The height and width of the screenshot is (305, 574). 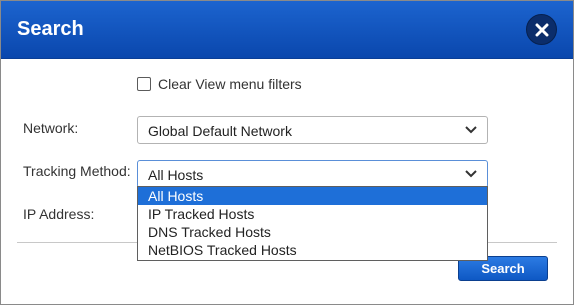 I want to click on clear-filters-label: Clear View menu filters, so click(x=230, y=84).